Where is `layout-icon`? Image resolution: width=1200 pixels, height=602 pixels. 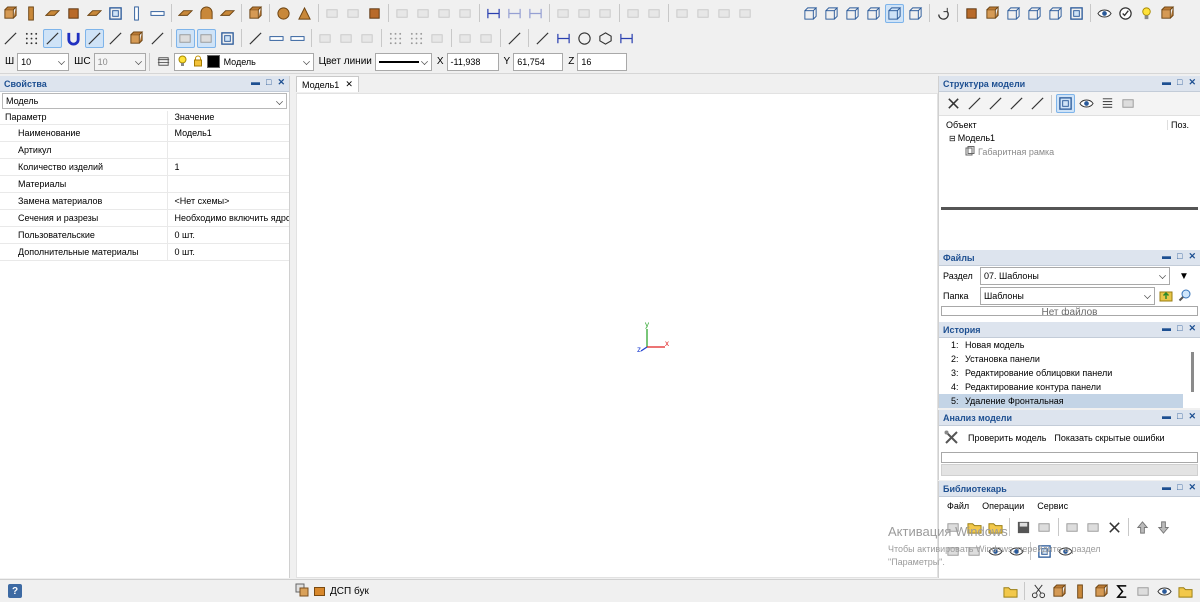 layout-icon is located at coordinates (1076, 13).